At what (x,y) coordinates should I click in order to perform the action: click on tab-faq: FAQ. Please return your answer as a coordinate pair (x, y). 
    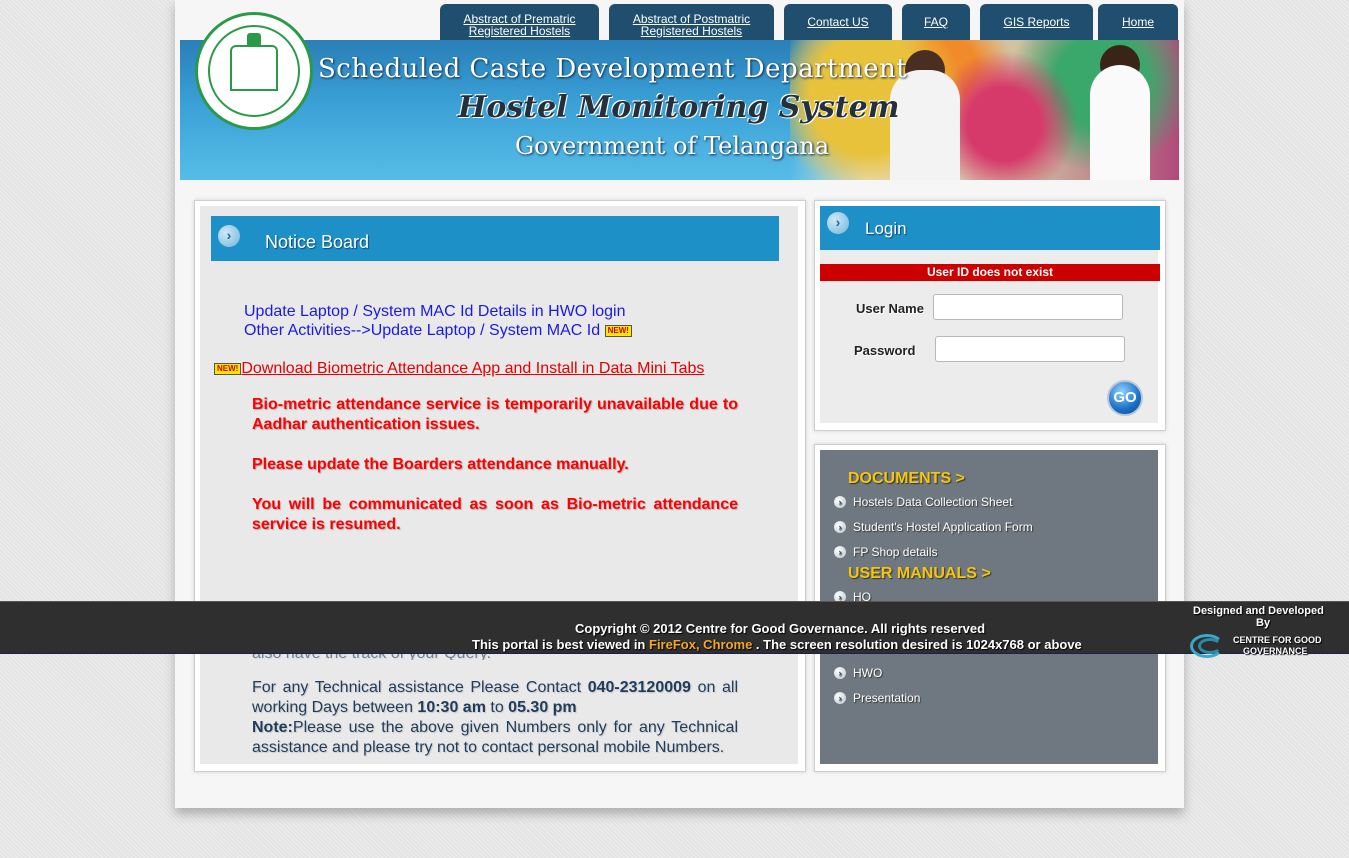
    Looking at the image, I should click on (936, 22).